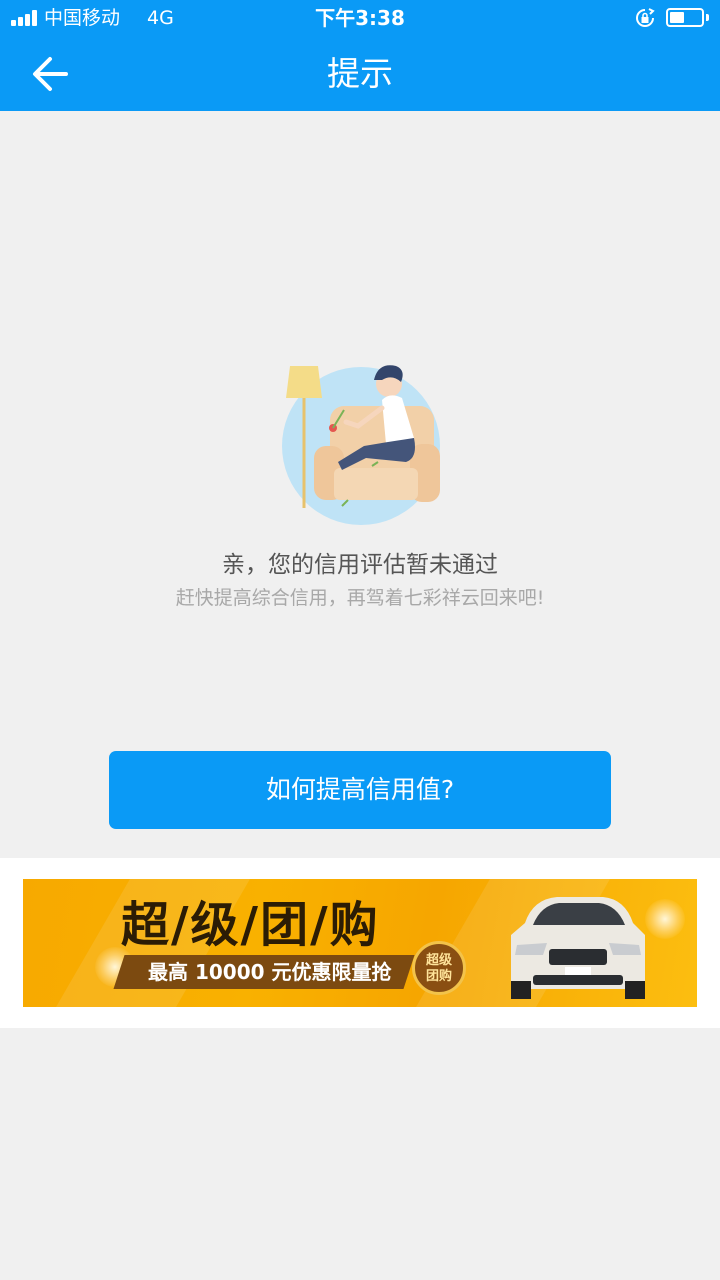  I want to click on top-bar: 中国移动 4G 下午3:38 提示, so click(360, 55).